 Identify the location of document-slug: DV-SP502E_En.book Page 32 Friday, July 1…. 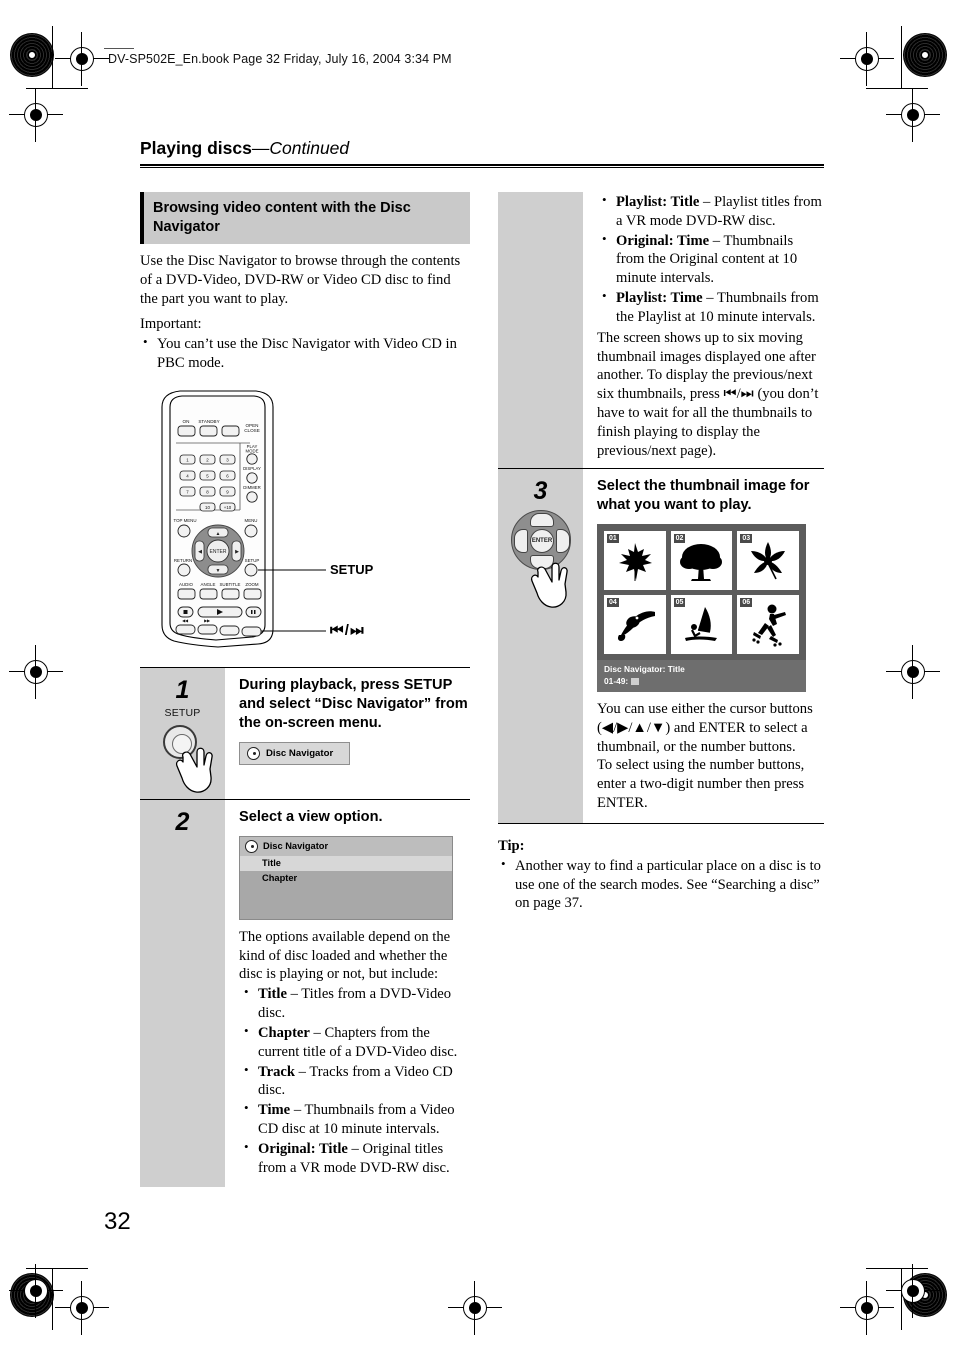
(280, 59).